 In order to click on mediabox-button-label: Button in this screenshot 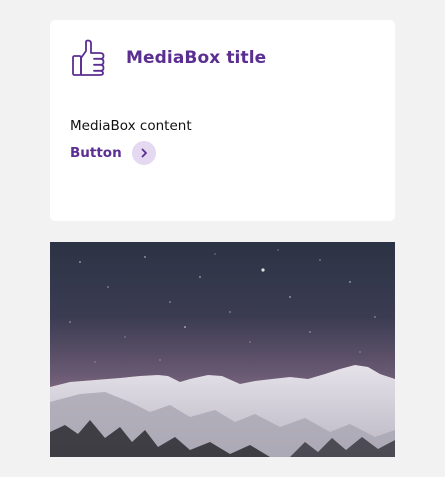, I will do `click(96, 153)`.